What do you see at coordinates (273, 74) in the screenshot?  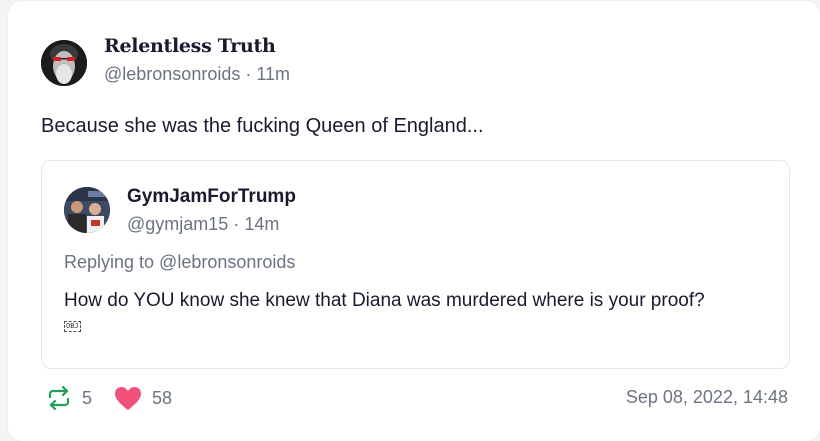 I see `post-age: 11m` at bounding box center [273, 74].